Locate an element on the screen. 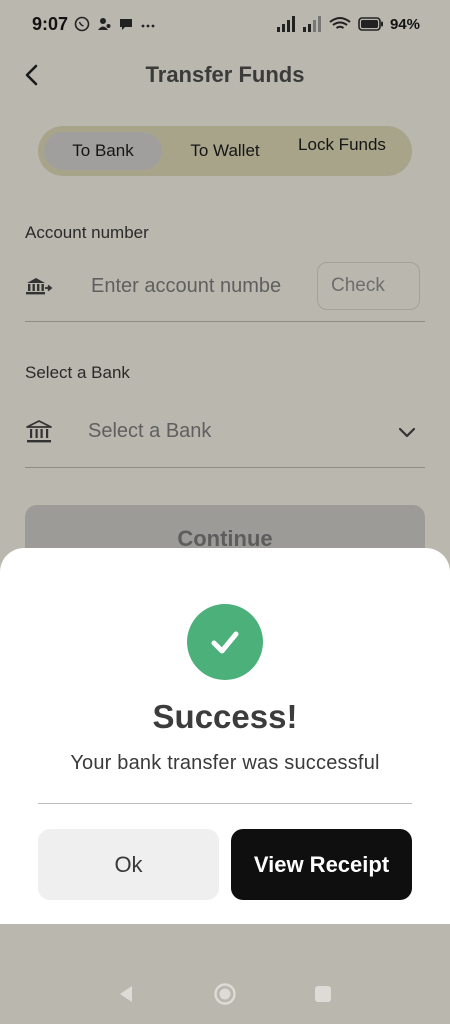  account-number-row: Check is located at coordinates (225, 290).